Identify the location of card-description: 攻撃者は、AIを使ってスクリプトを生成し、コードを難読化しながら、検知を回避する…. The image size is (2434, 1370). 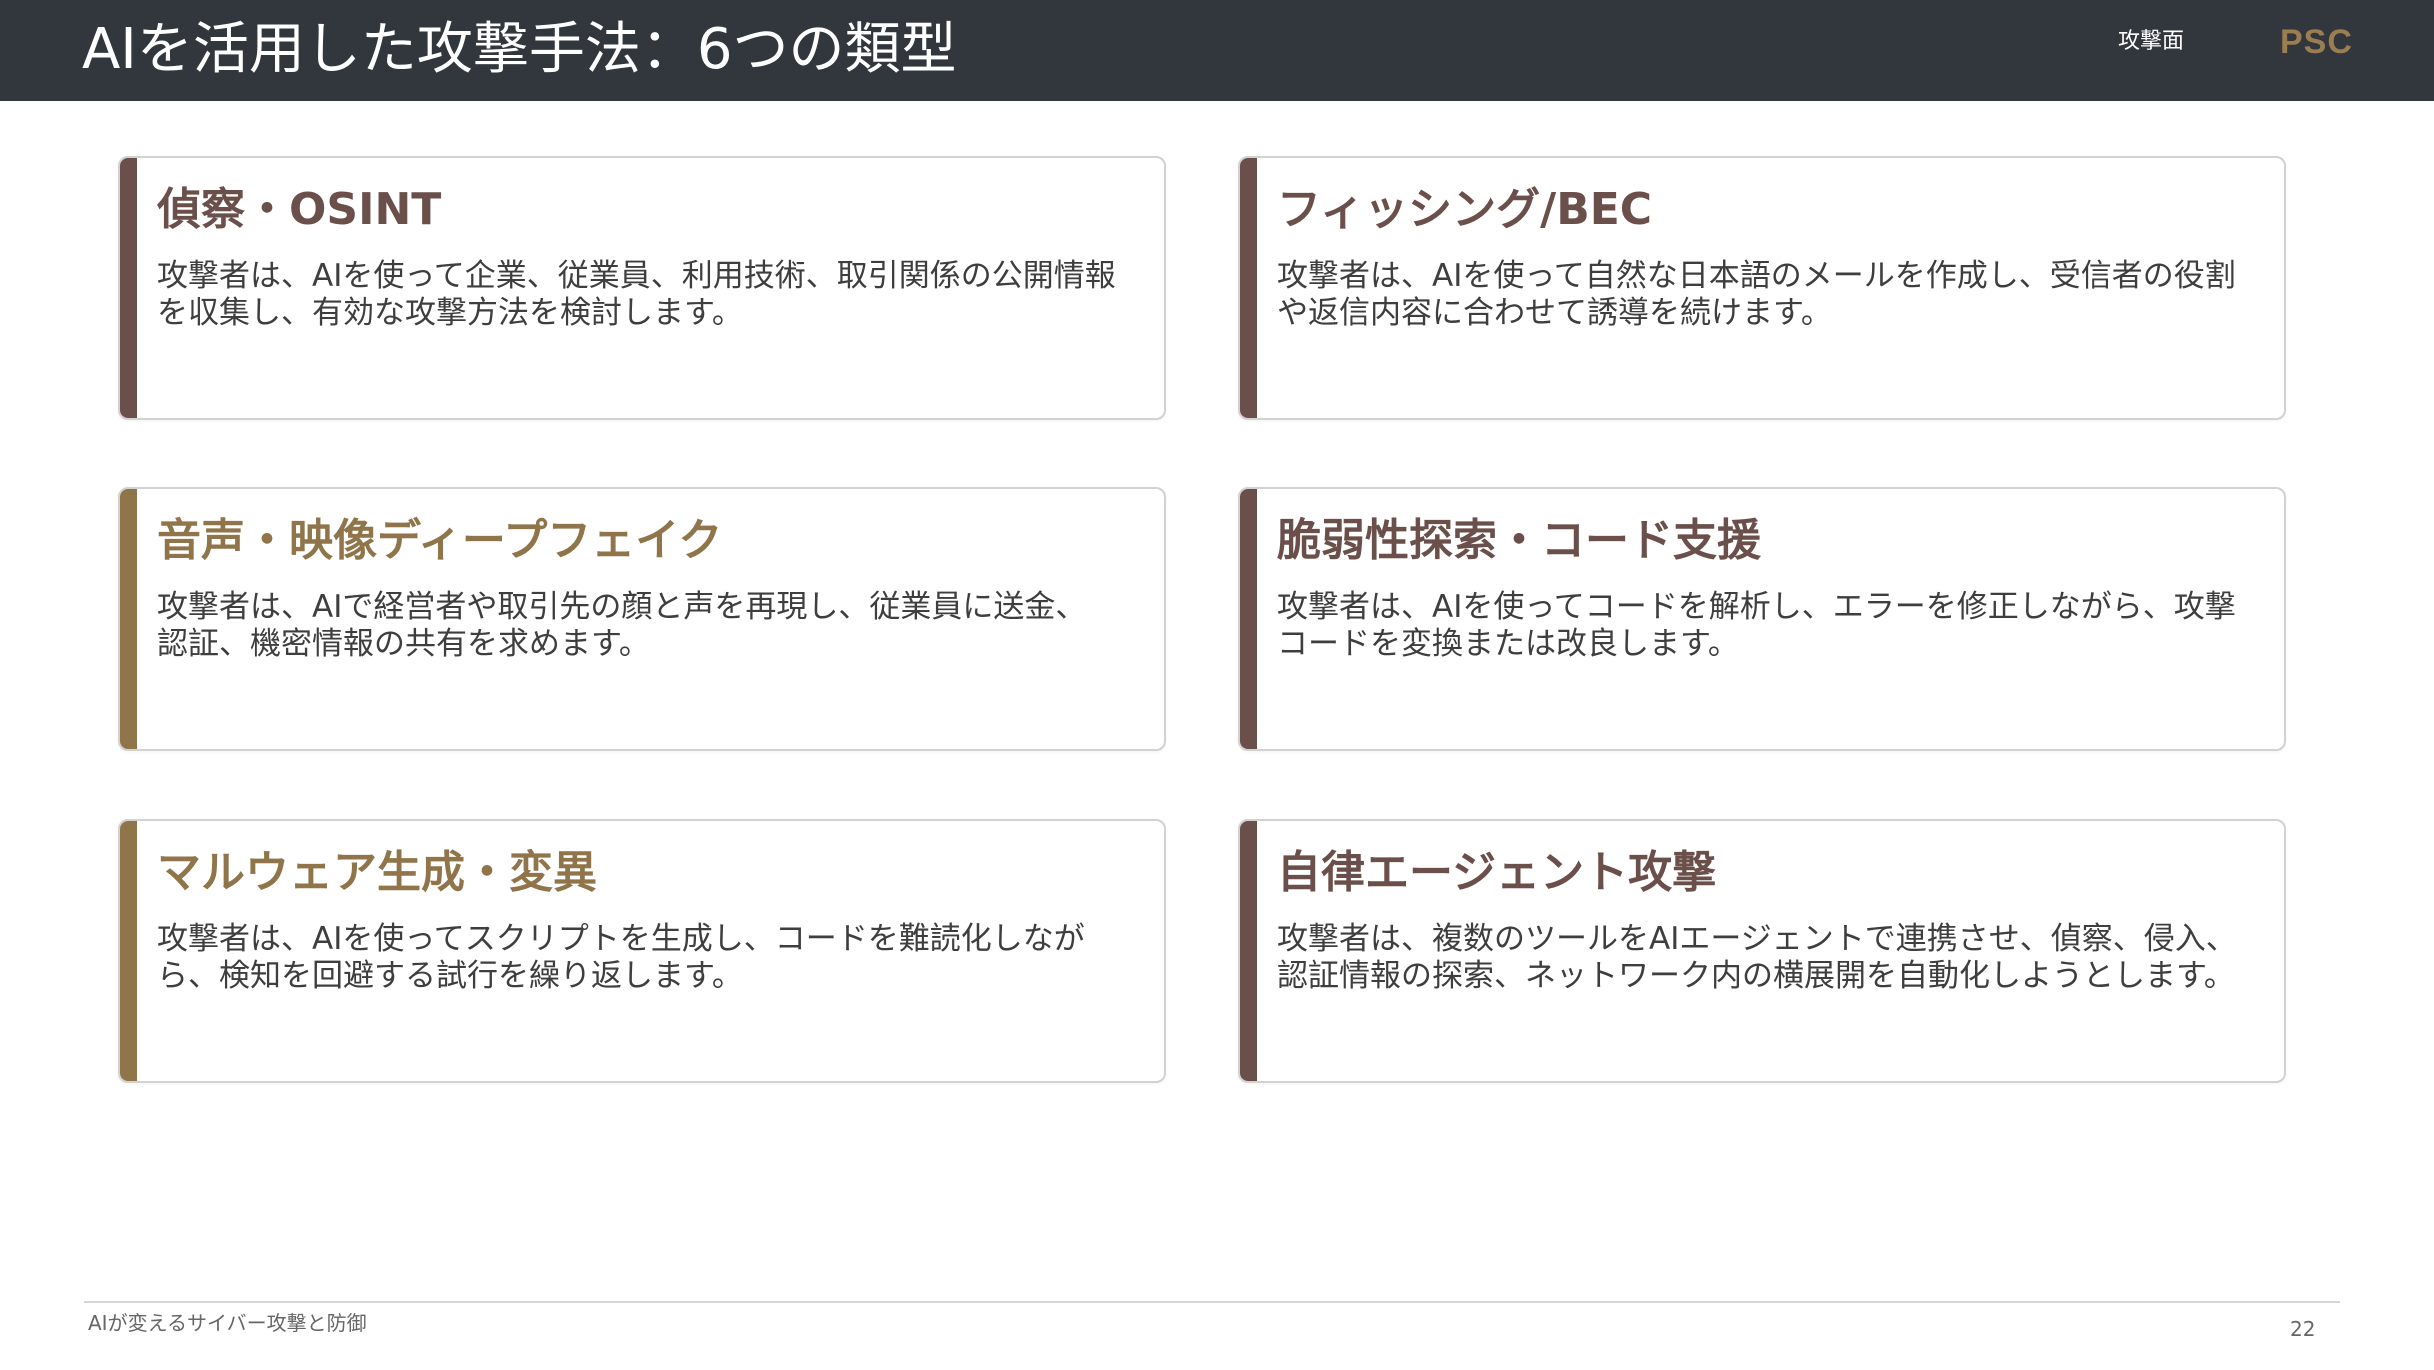
(621, 957).